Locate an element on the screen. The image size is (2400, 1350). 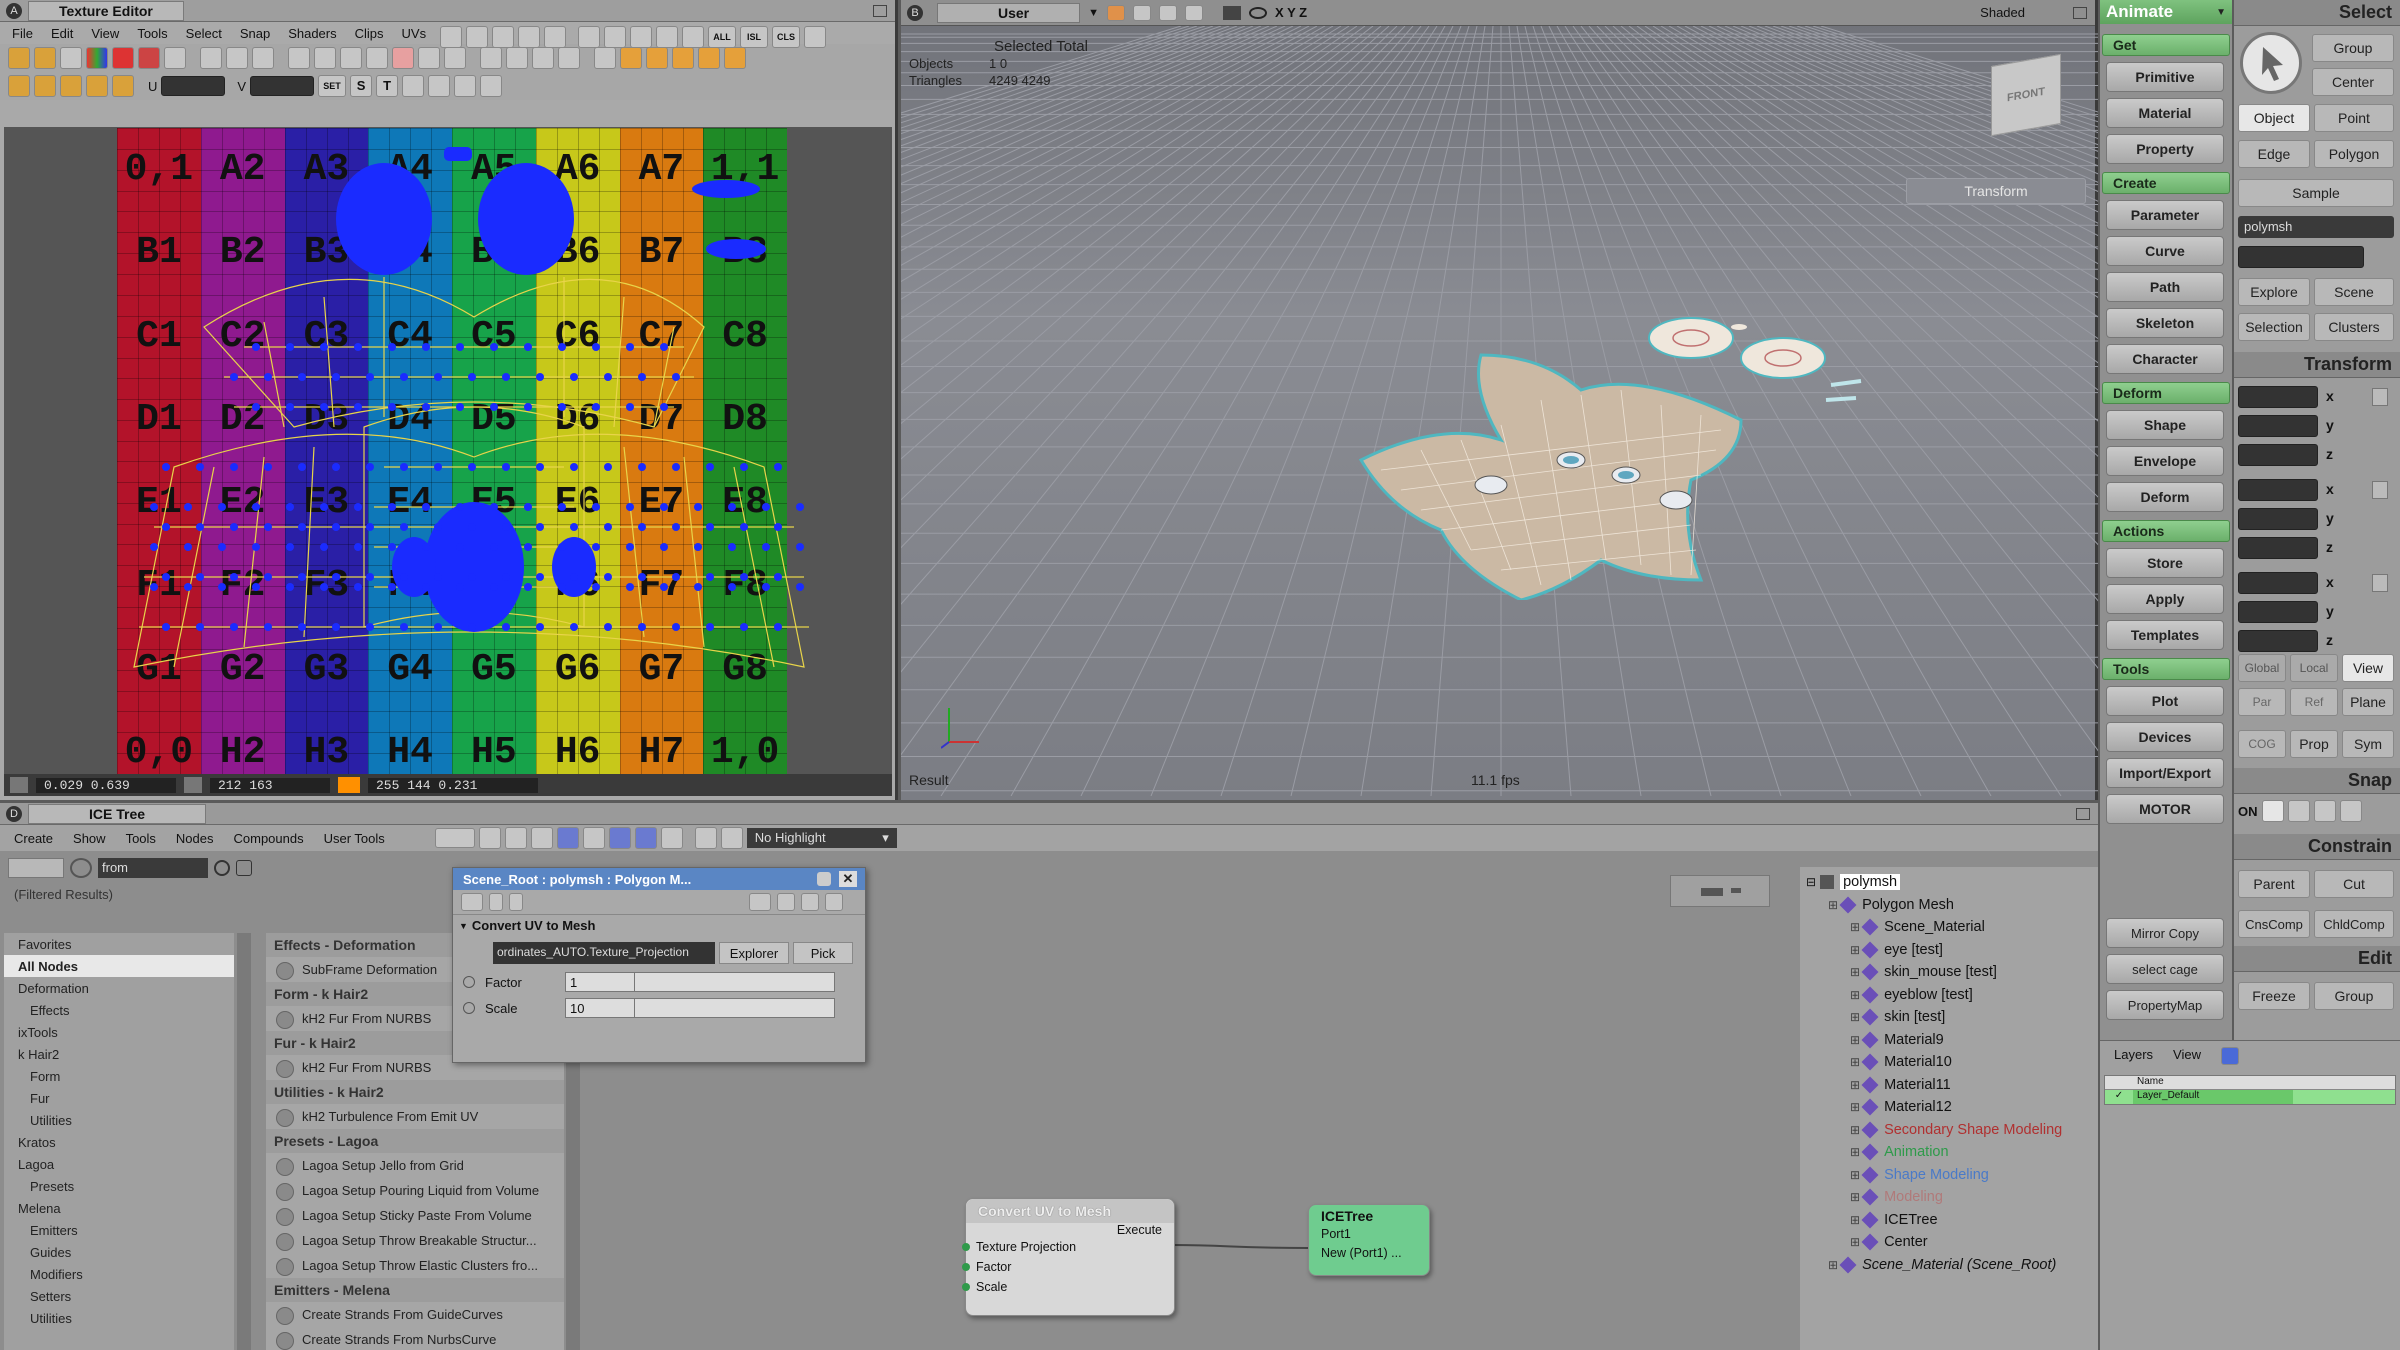
set-button: SET is located at coordinates (332, 86).